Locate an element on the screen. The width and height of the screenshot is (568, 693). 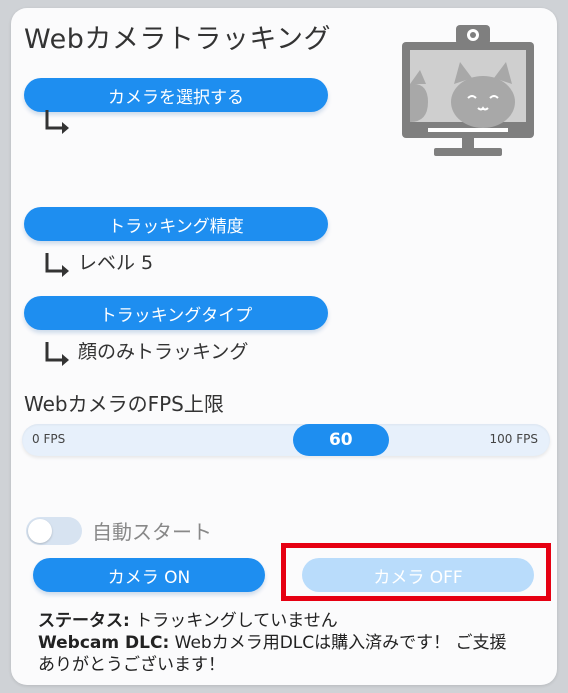
camera-on-button: カメラ ON is located at coordinates (149, 575).